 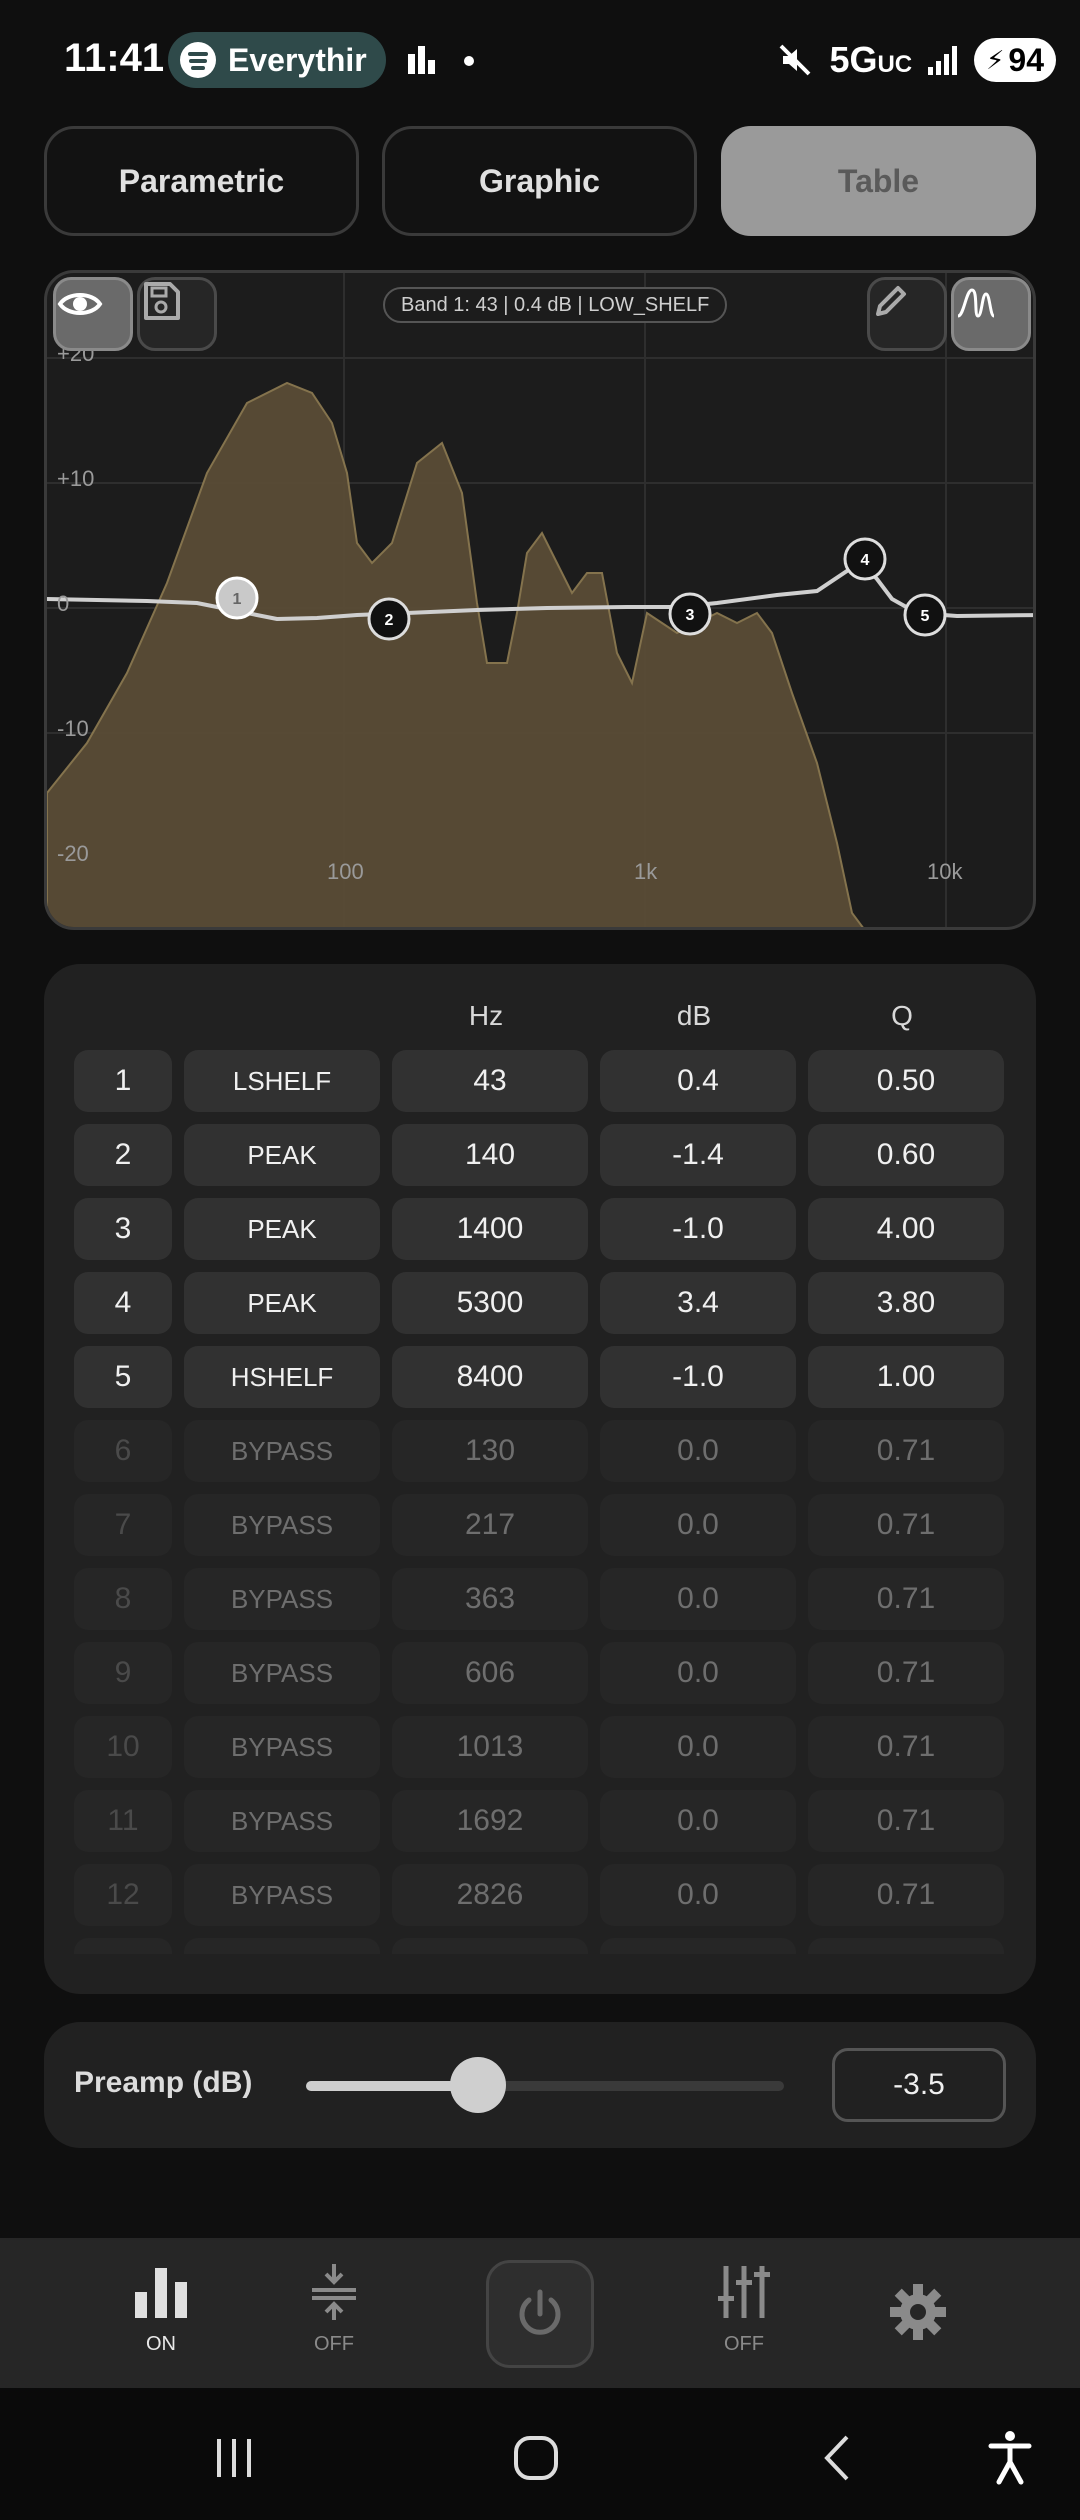 What do you see at coordinates (490, 1673) in the screenshot?
I see `frequency-input: 606` at bounding box center [490, 1673].